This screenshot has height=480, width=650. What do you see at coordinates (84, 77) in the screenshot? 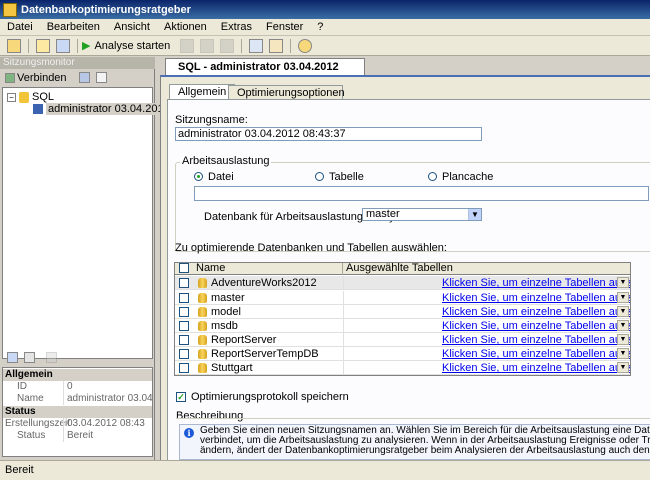
I see `server-icon` at bounding box center [84, 77].